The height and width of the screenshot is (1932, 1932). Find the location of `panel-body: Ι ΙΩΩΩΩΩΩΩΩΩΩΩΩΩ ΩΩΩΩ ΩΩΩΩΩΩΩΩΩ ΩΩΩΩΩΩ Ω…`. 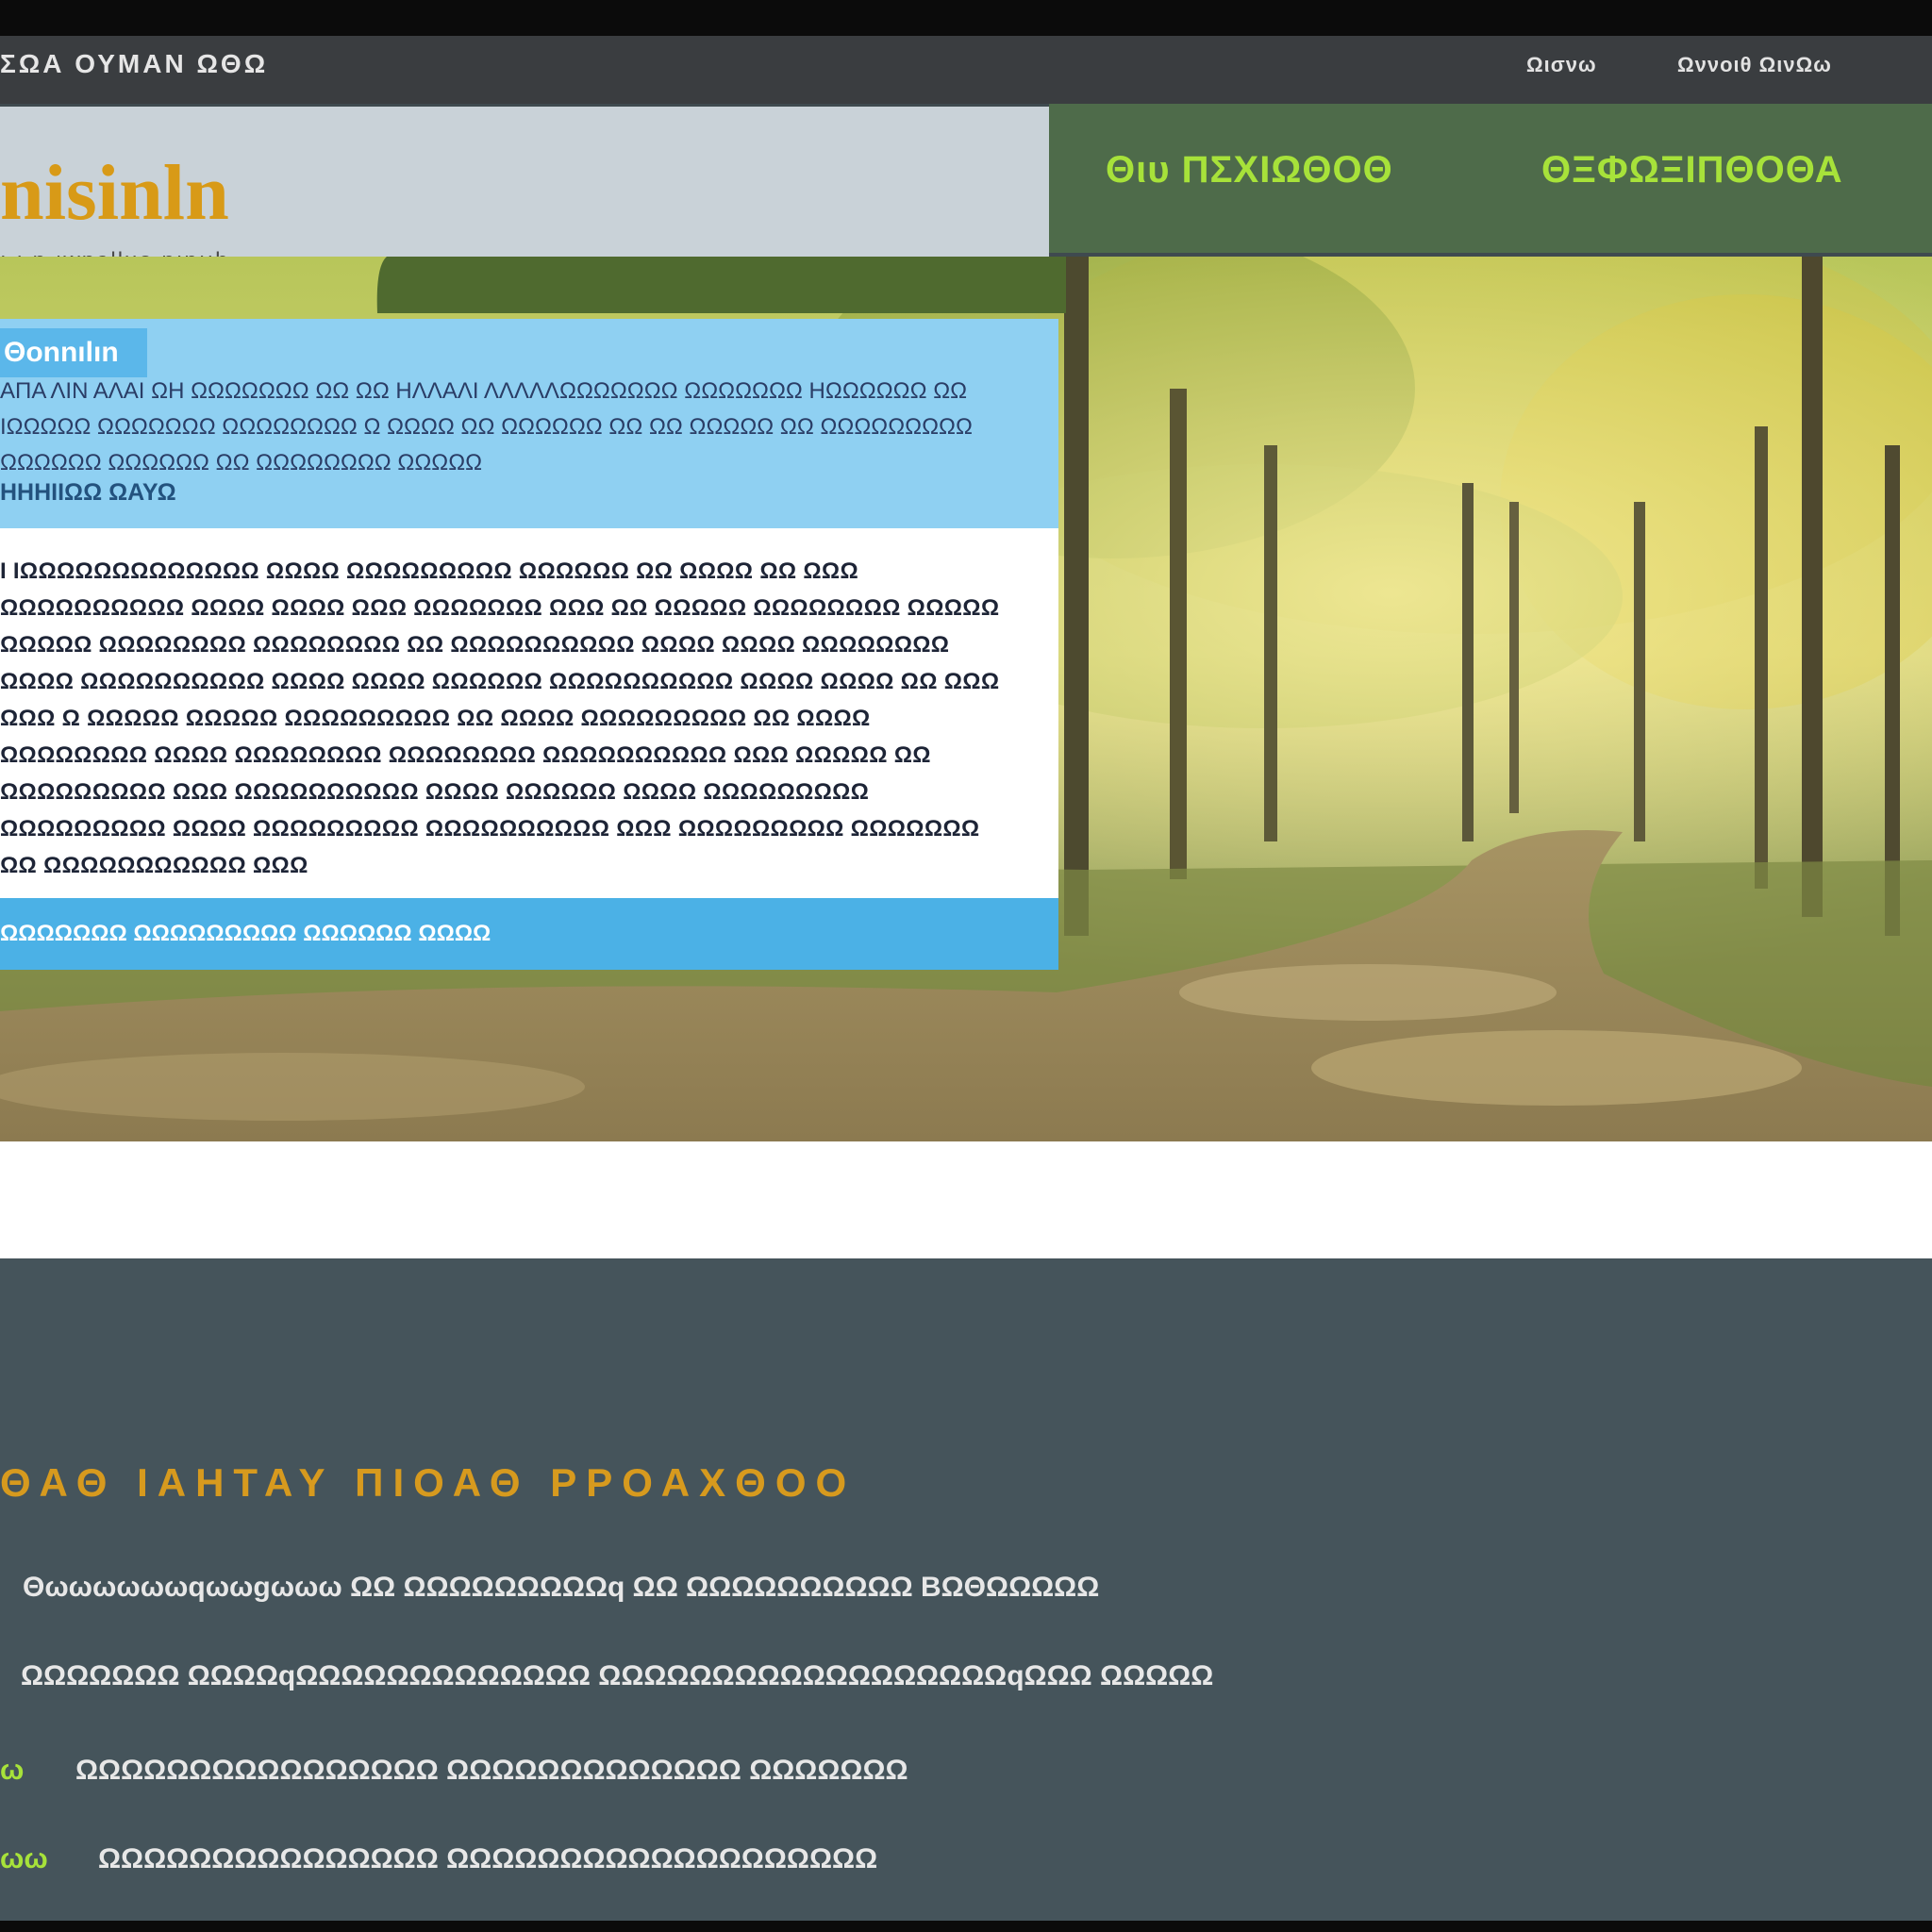

panel-body: Ι ΙΩΩΩΩΩΩΩΩΩΩΩΩΩ ΩΩΩΩ ΩΩΩΩΩΩΩΩΩ ΩΩΩΩΩΩ Ω… is located at coordinates (529, 713).